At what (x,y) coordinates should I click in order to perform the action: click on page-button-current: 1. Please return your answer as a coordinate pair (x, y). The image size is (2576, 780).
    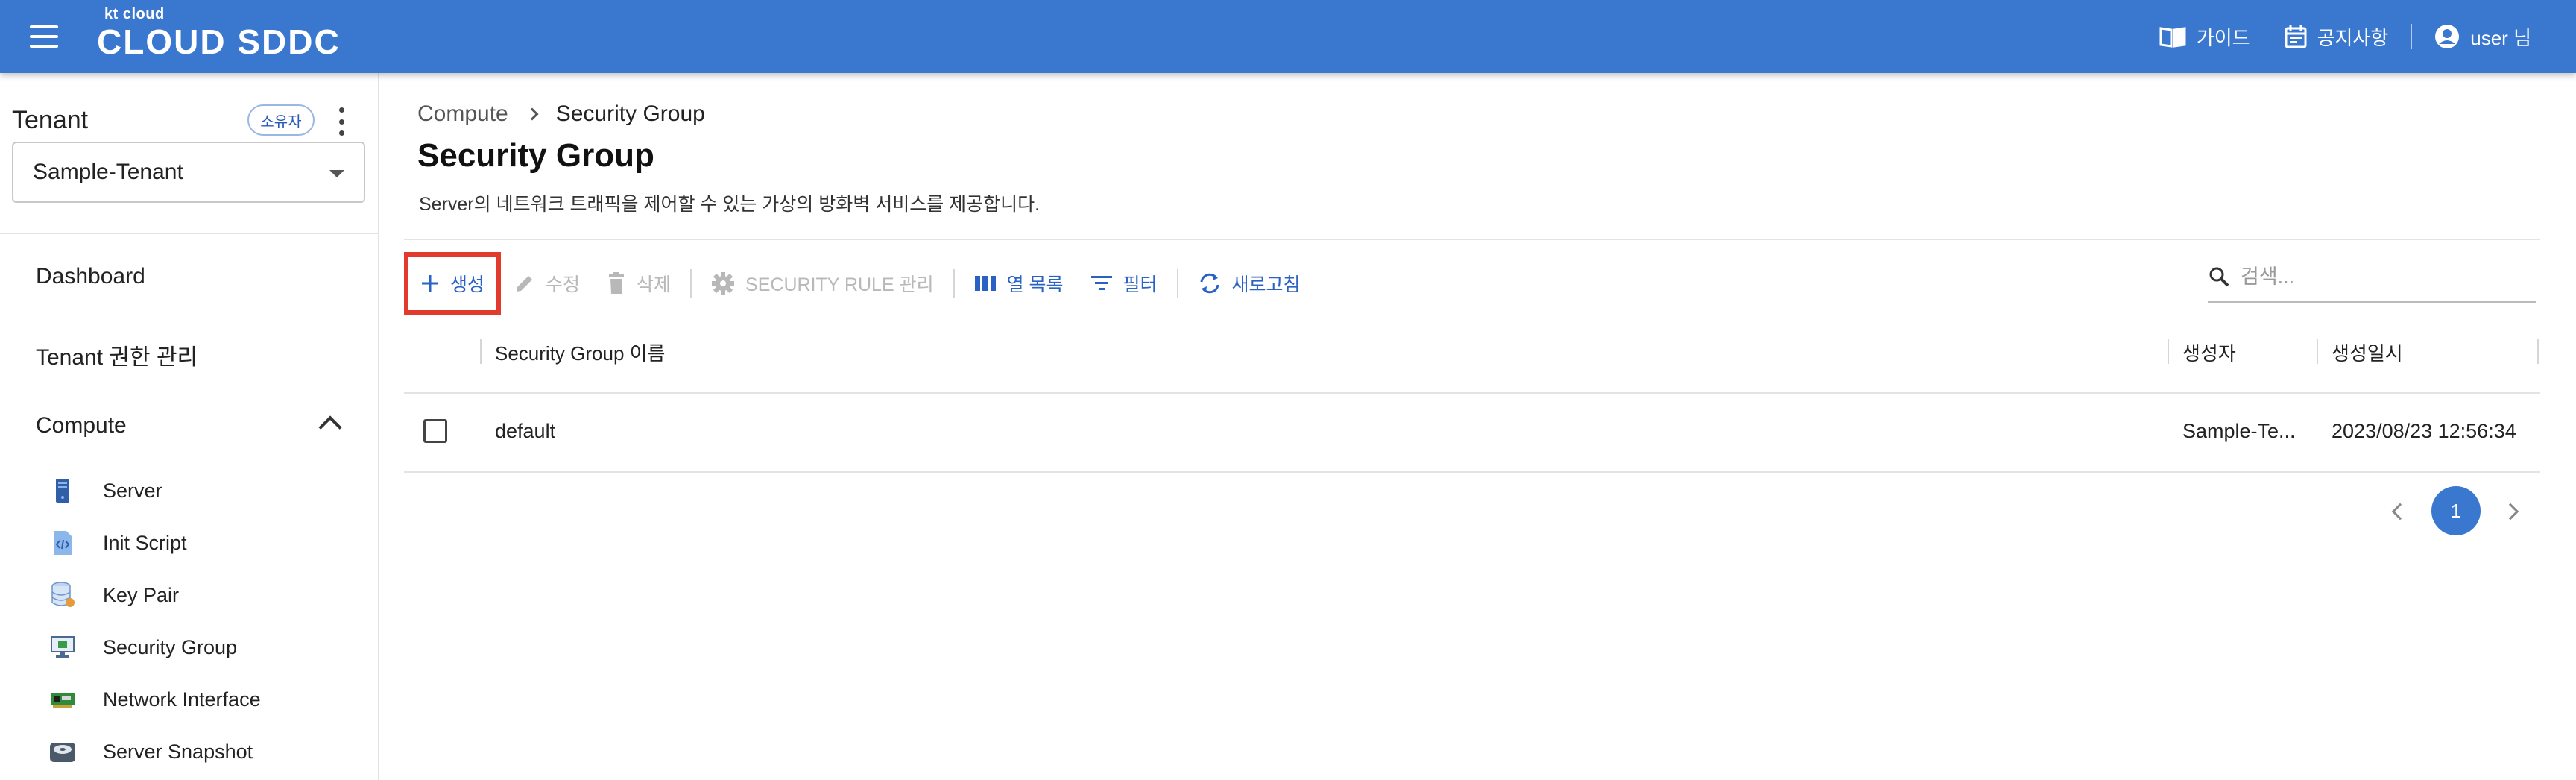
    Looking at the image, I should click on (2456, 510).